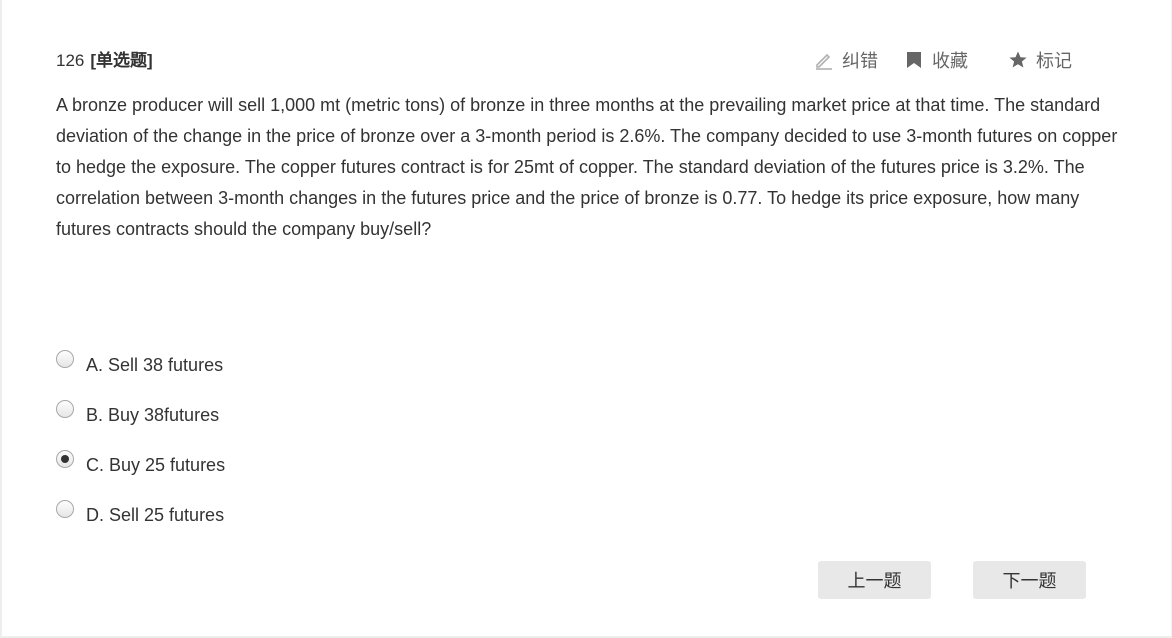 The height and width of the screenshot is (638, 1172). What do you see at coordinates (1054, 61) in the screenshot?
I see `mark-label: 标记` at bounding box center [1054, 61].